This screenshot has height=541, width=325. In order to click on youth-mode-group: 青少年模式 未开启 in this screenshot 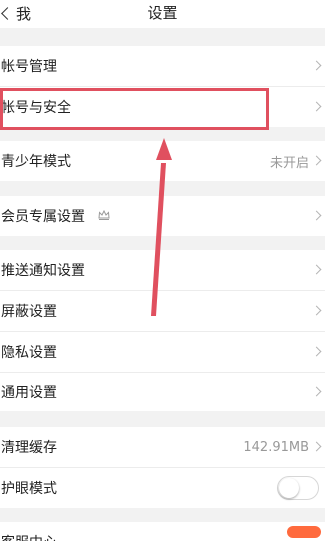, I will do `click(162, 161)`.